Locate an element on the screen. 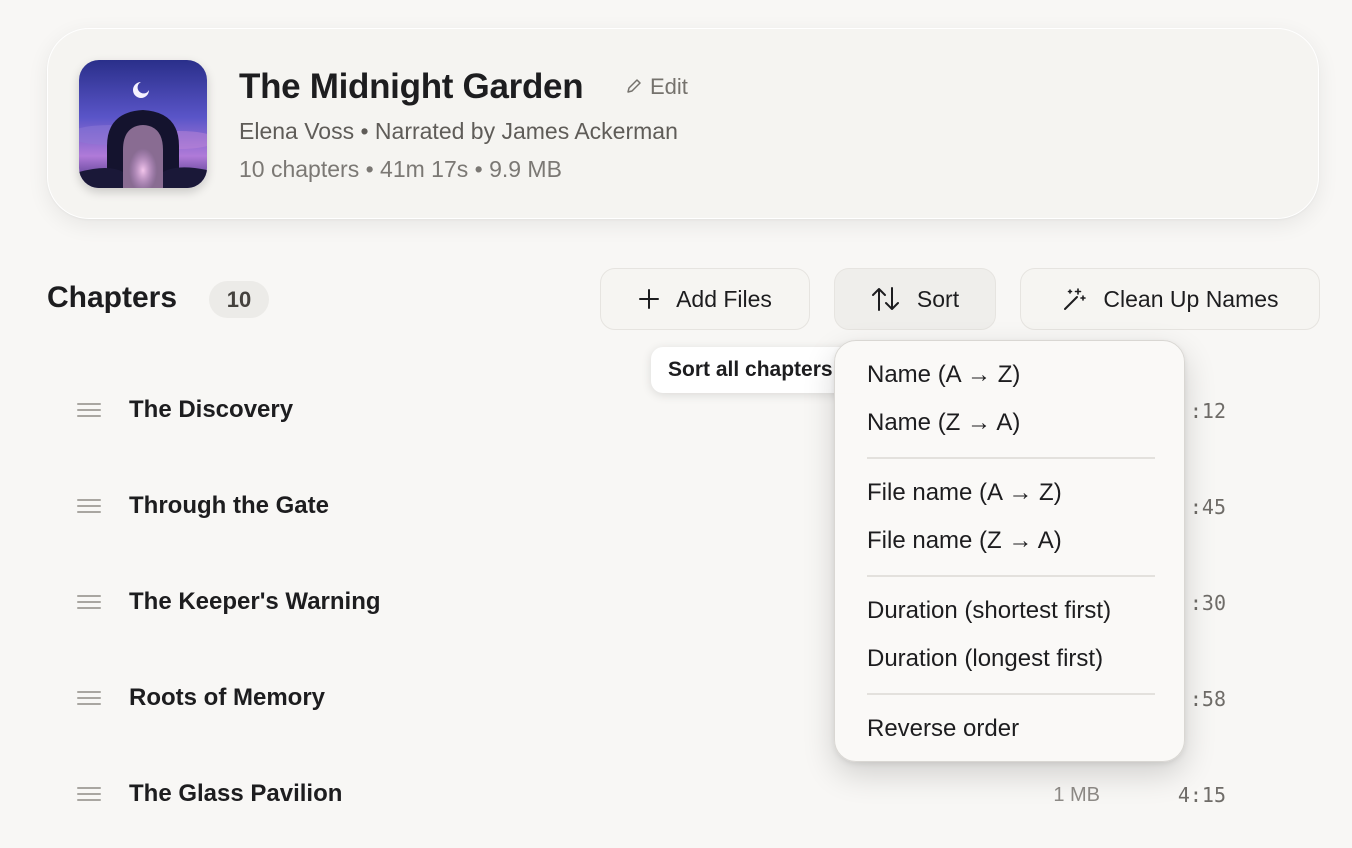 The height and width of the screenshot is (848, 1352). menu-item-name-desc: Name (Z → A) is located at coordinates (943, 423).